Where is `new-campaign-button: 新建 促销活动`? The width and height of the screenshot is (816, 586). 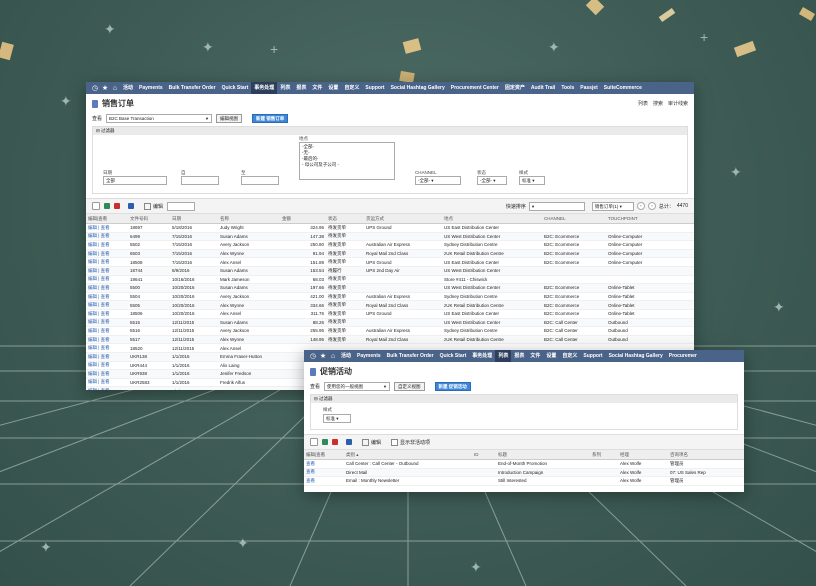 new-campaign-button: 新建 促销活动 is located at coordinates (452, 386).